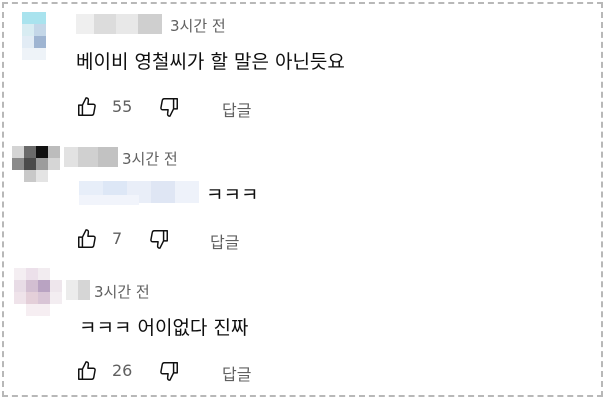 The width and height of the screenshot is (607, 401). What do you see at coordinates (139, 193) in the screenshot?
I see `comment-text-redacted` at bounding box center [139, 193].